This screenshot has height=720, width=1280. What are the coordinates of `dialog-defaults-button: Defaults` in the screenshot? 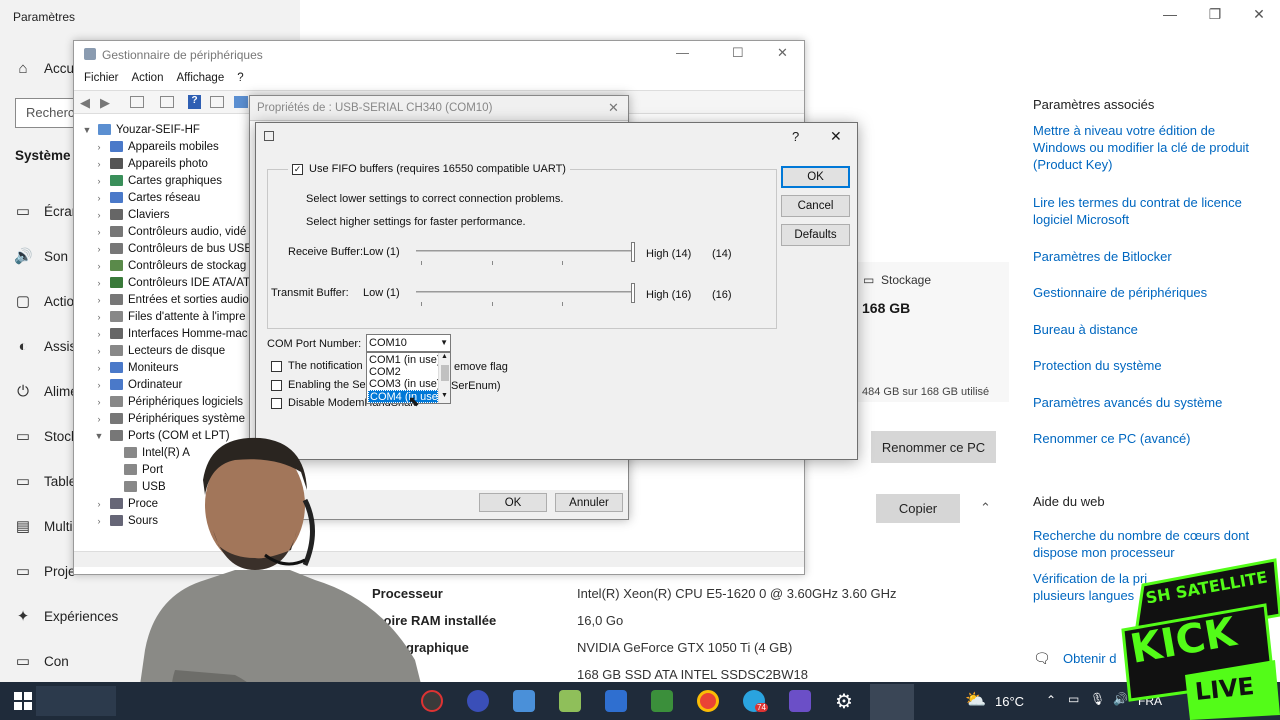 It's located at (815, 235).